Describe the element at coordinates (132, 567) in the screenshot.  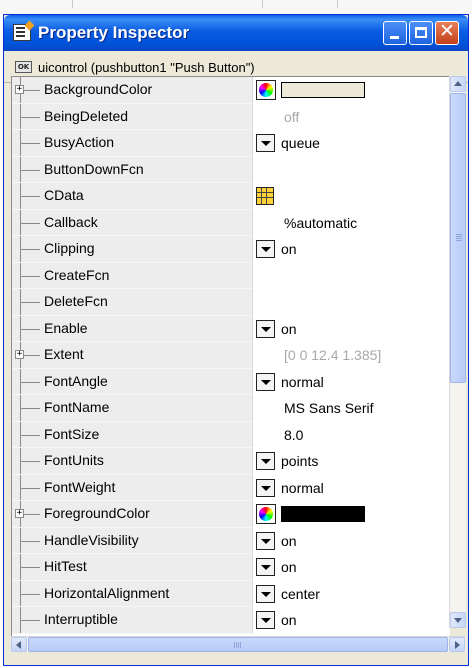
I see `property-name-cell: HitTest` at that location.